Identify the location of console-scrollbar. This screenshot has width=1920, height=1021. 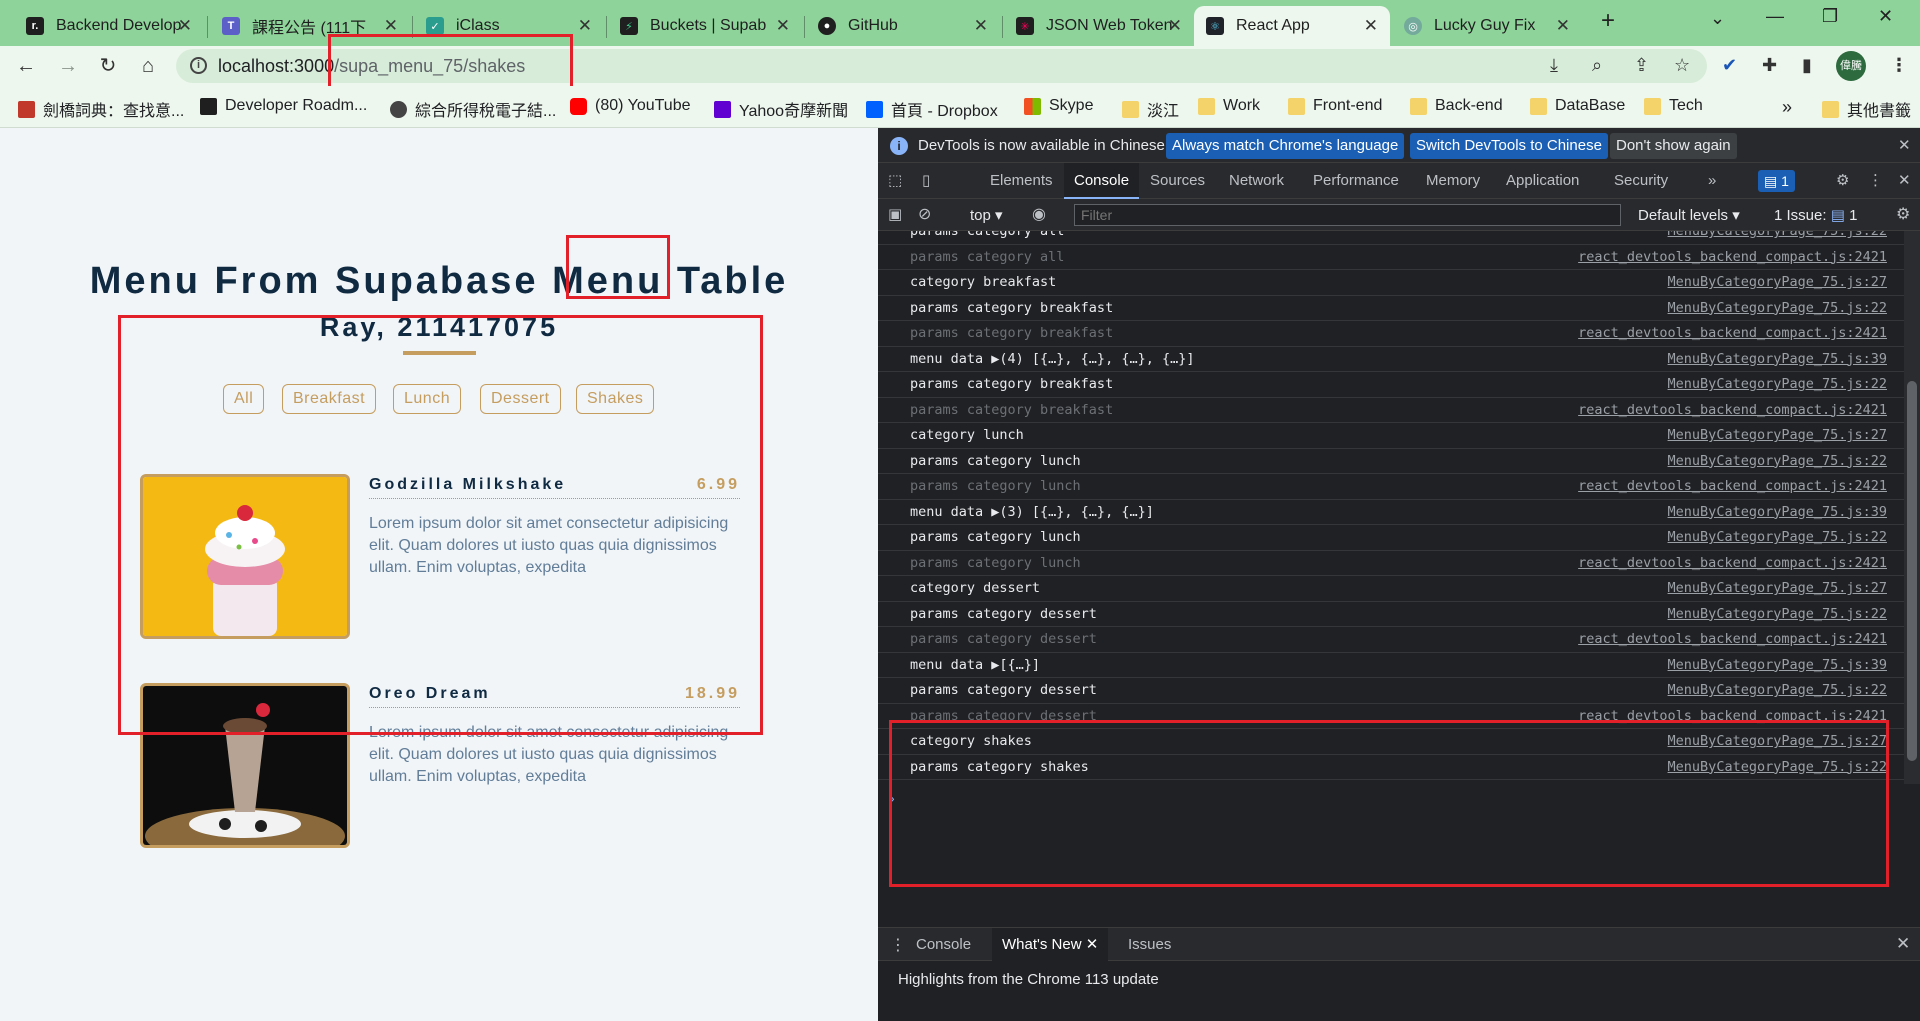
(1912, 507).